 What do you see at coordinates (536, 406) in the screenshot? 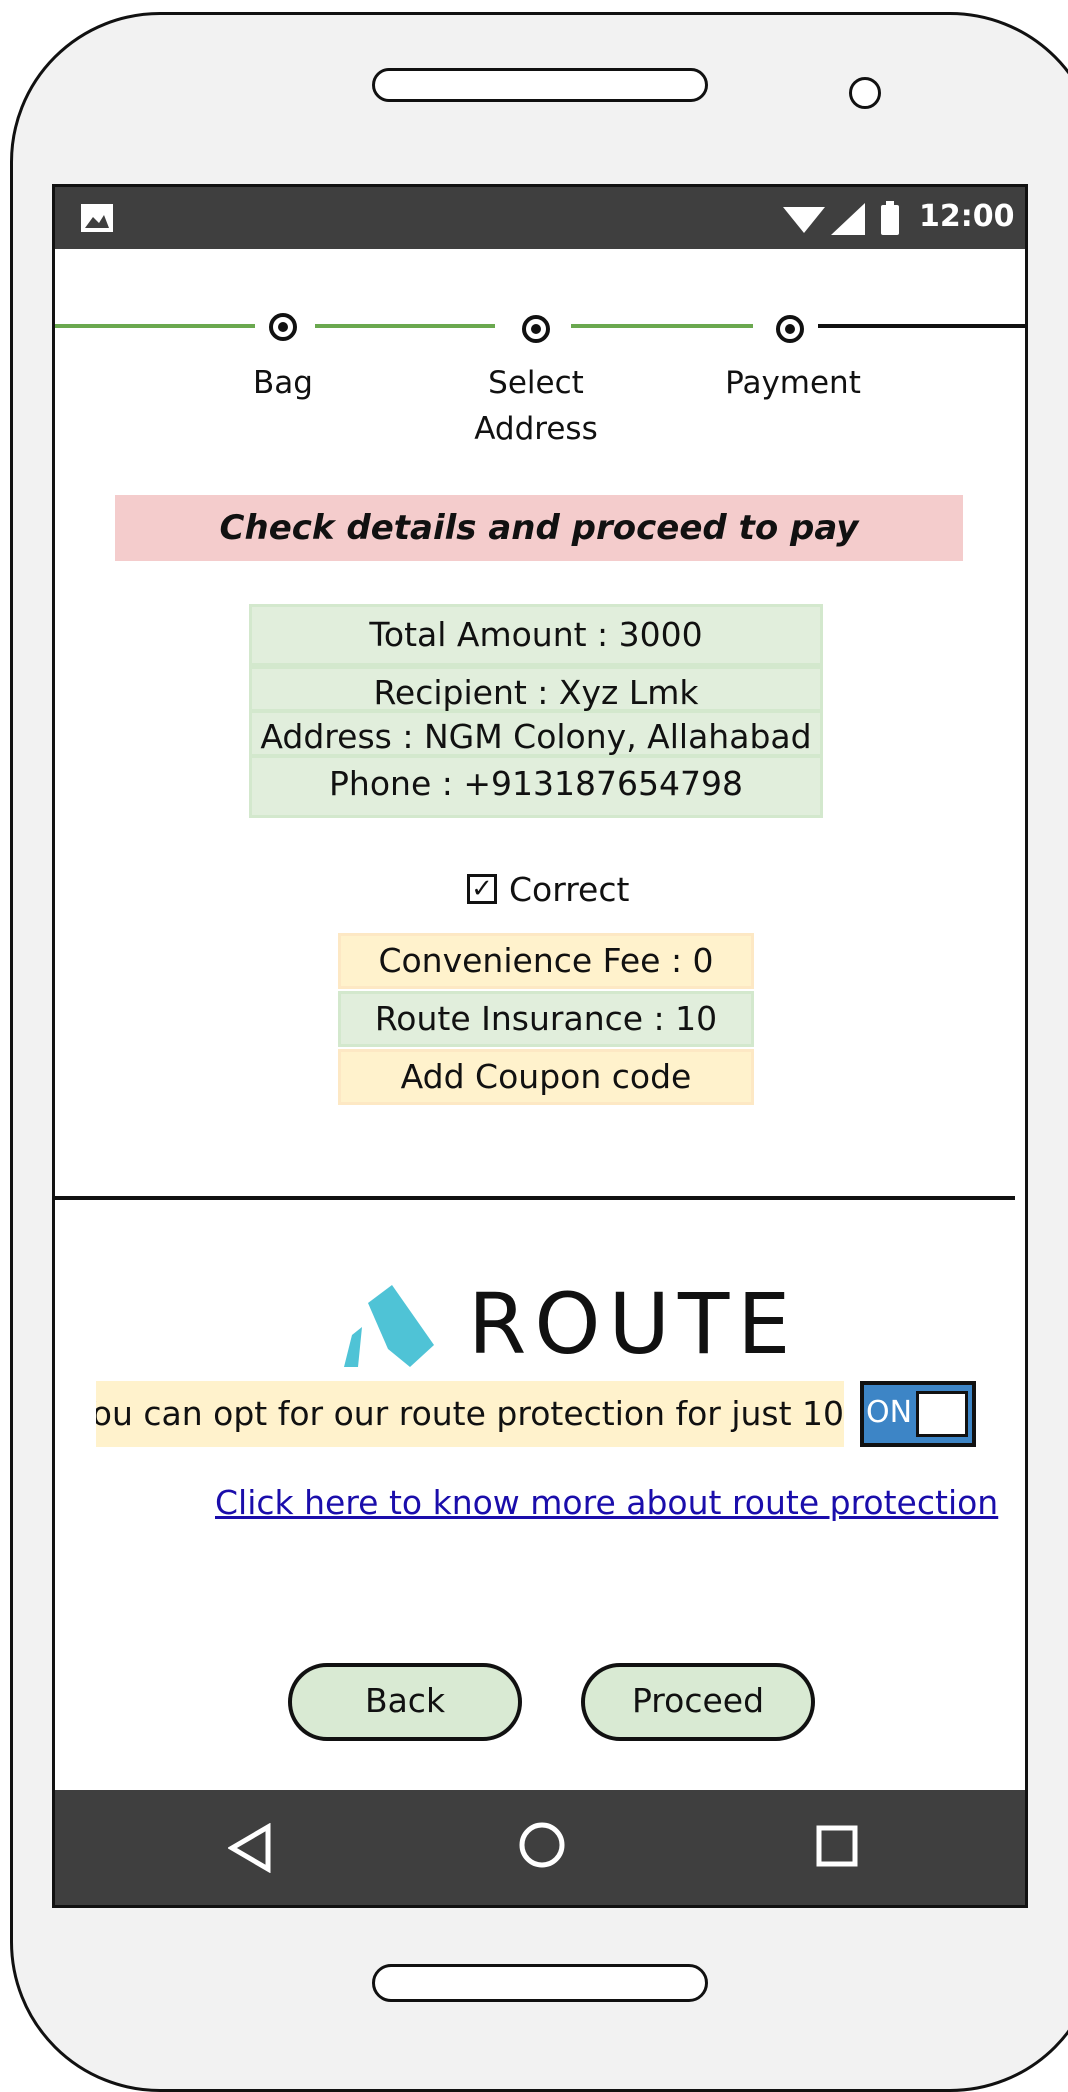
I see `step-address-label: Select Address` at bounding box center [536, 406].